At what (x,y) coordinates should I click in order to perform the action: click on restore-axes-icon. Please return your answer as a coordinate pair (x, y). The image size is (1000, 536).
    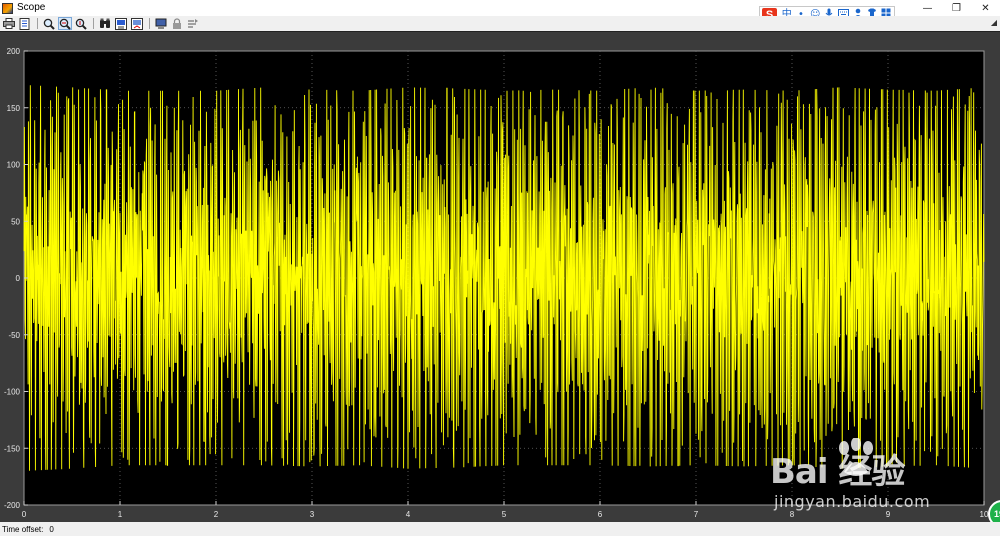
    Looking at the image, I should click on (137, 23).